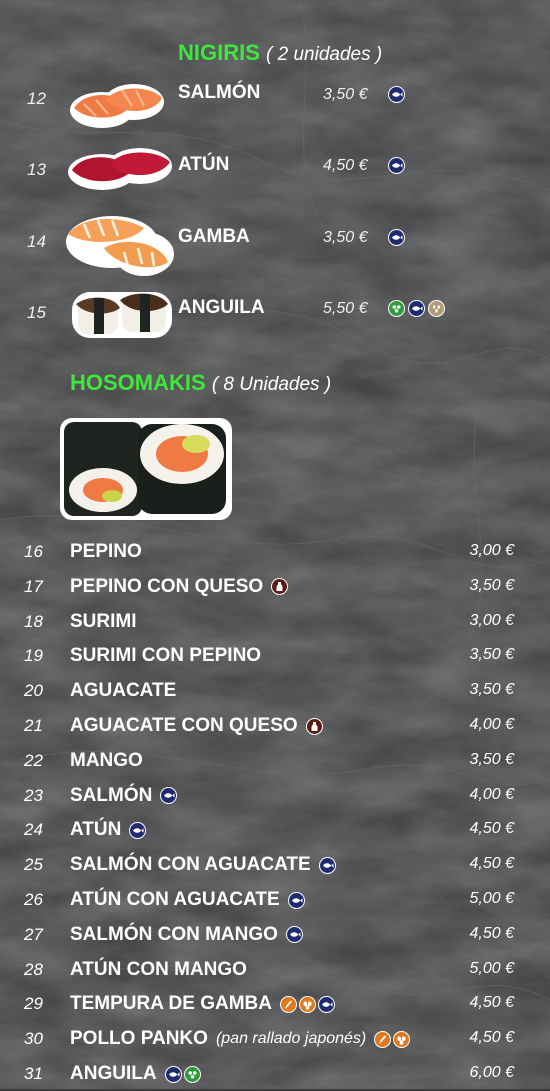 The width and height of the screenshot is (550, 1091). I want to click on item-name-group: PEPINO, so click(106, 552).